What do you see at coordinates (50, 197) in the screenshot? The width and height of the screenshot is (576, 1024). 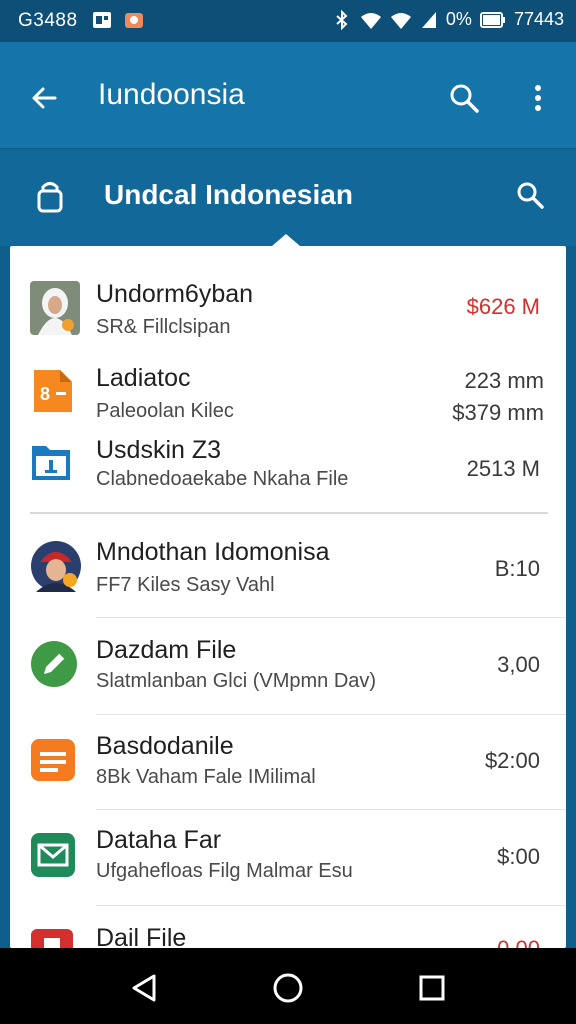 I see `lock-icon` at bounding box center [50, 197].